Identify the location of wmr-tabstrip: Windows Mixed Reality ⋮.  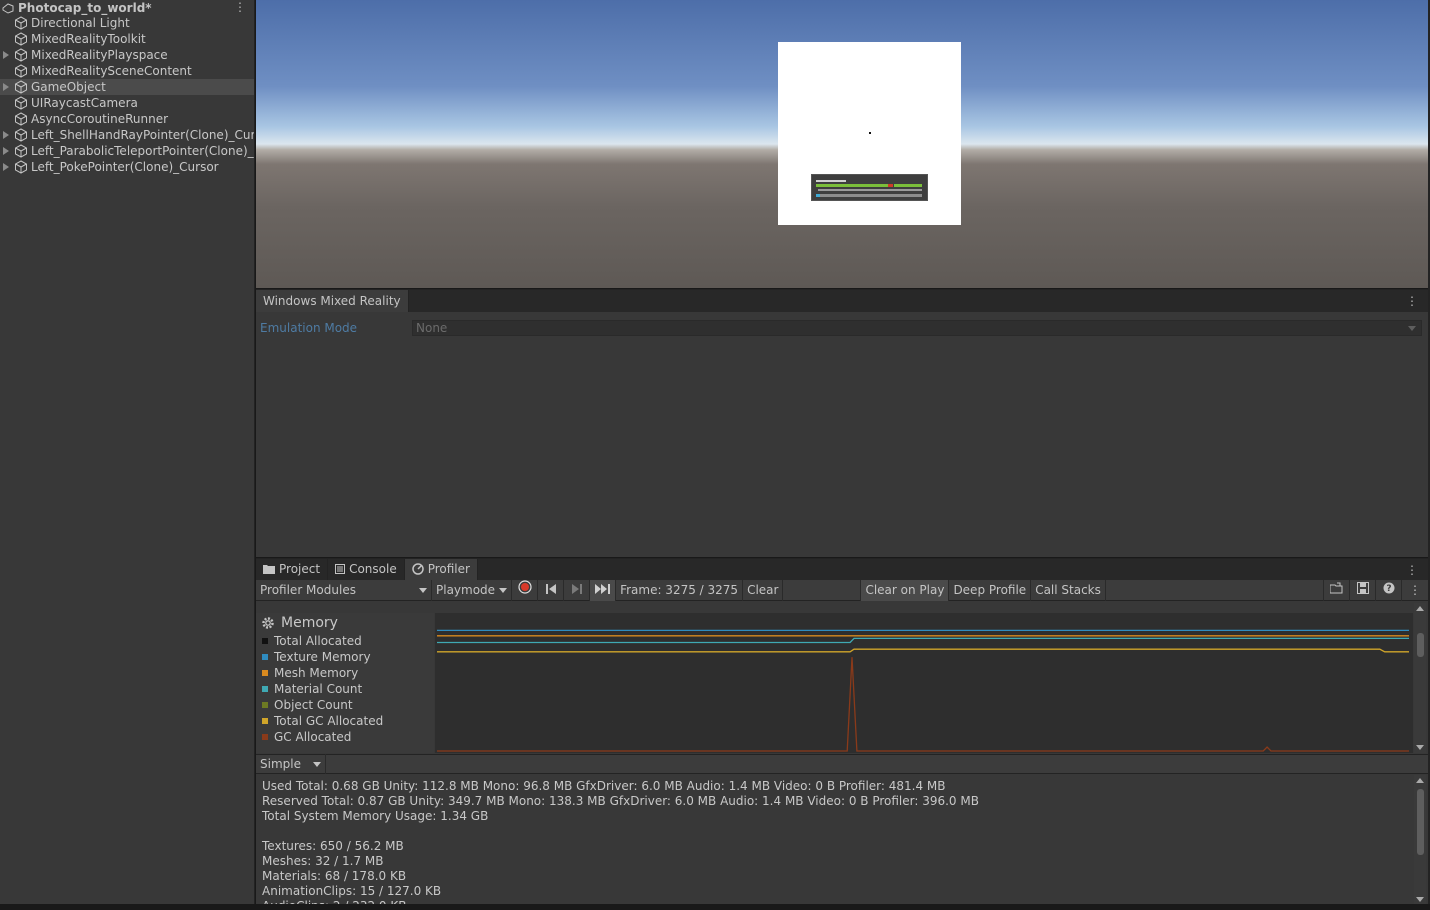
(842, 301).